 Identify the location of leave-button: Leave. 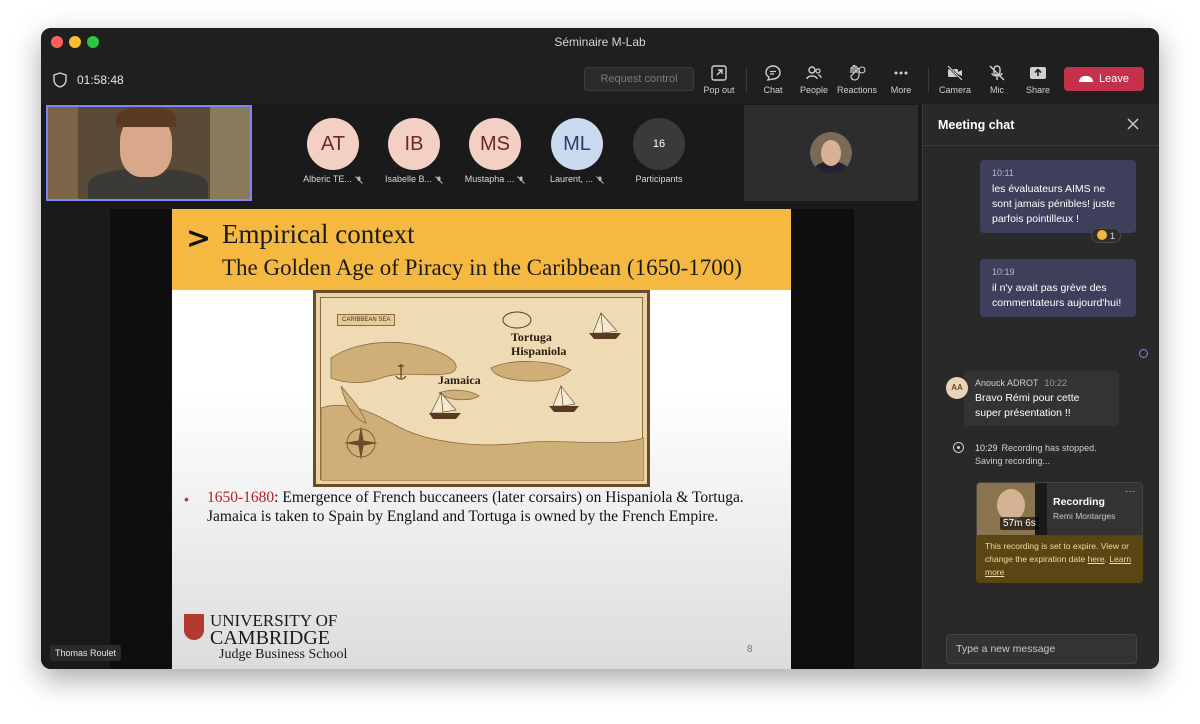
(1104, 79).